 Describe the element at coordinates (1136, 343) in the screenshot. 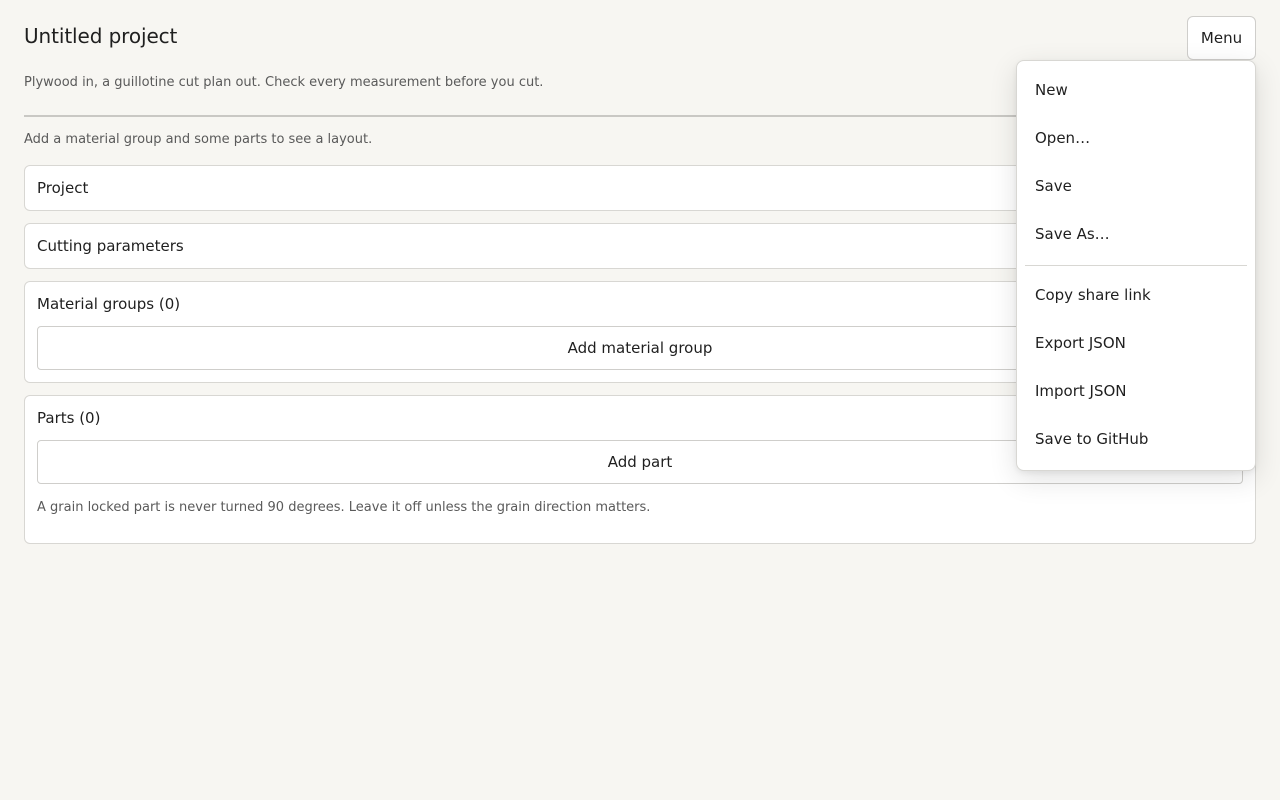

I see `menu-item-export-json: Export JSON` at that location.